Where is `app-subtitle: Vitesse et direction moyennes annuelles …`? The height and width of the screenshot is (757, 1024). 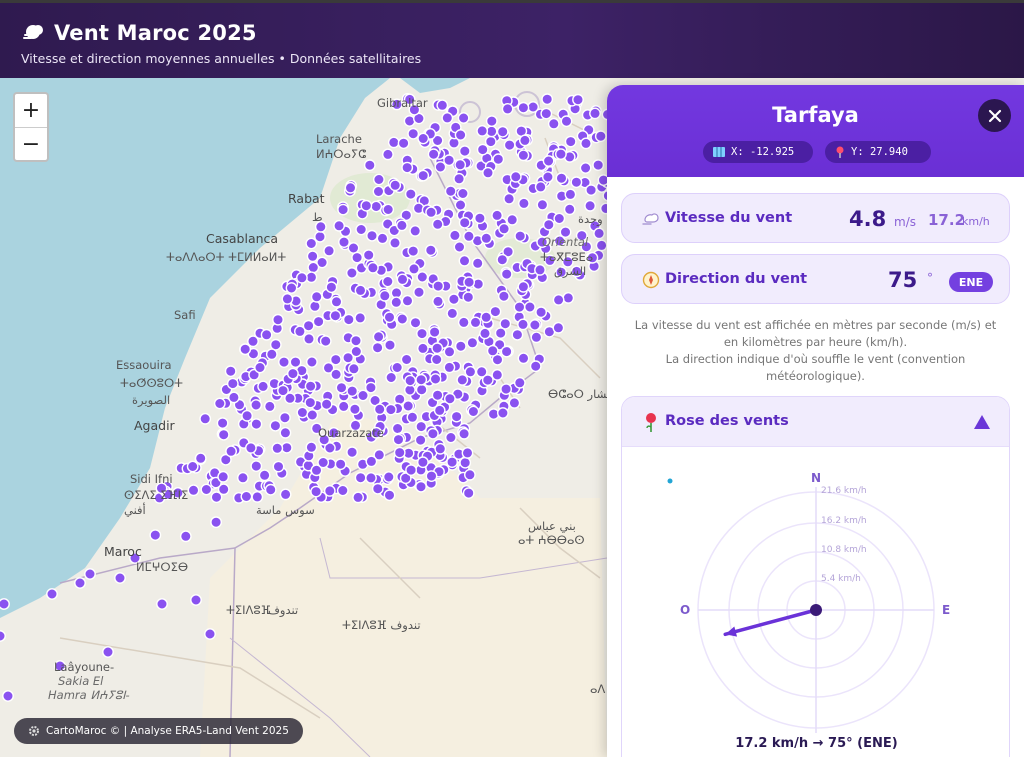 app-subtitle: Vitesse et direction moyennes annuelles … is located at coordinates (221, 58).